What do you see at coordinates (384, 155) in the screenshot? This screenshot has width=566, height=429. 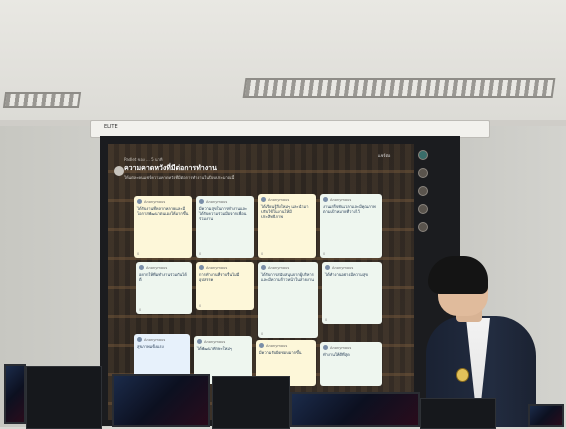 I see `share-label: แชร์ต่อ` at bounding box center [384, 155].